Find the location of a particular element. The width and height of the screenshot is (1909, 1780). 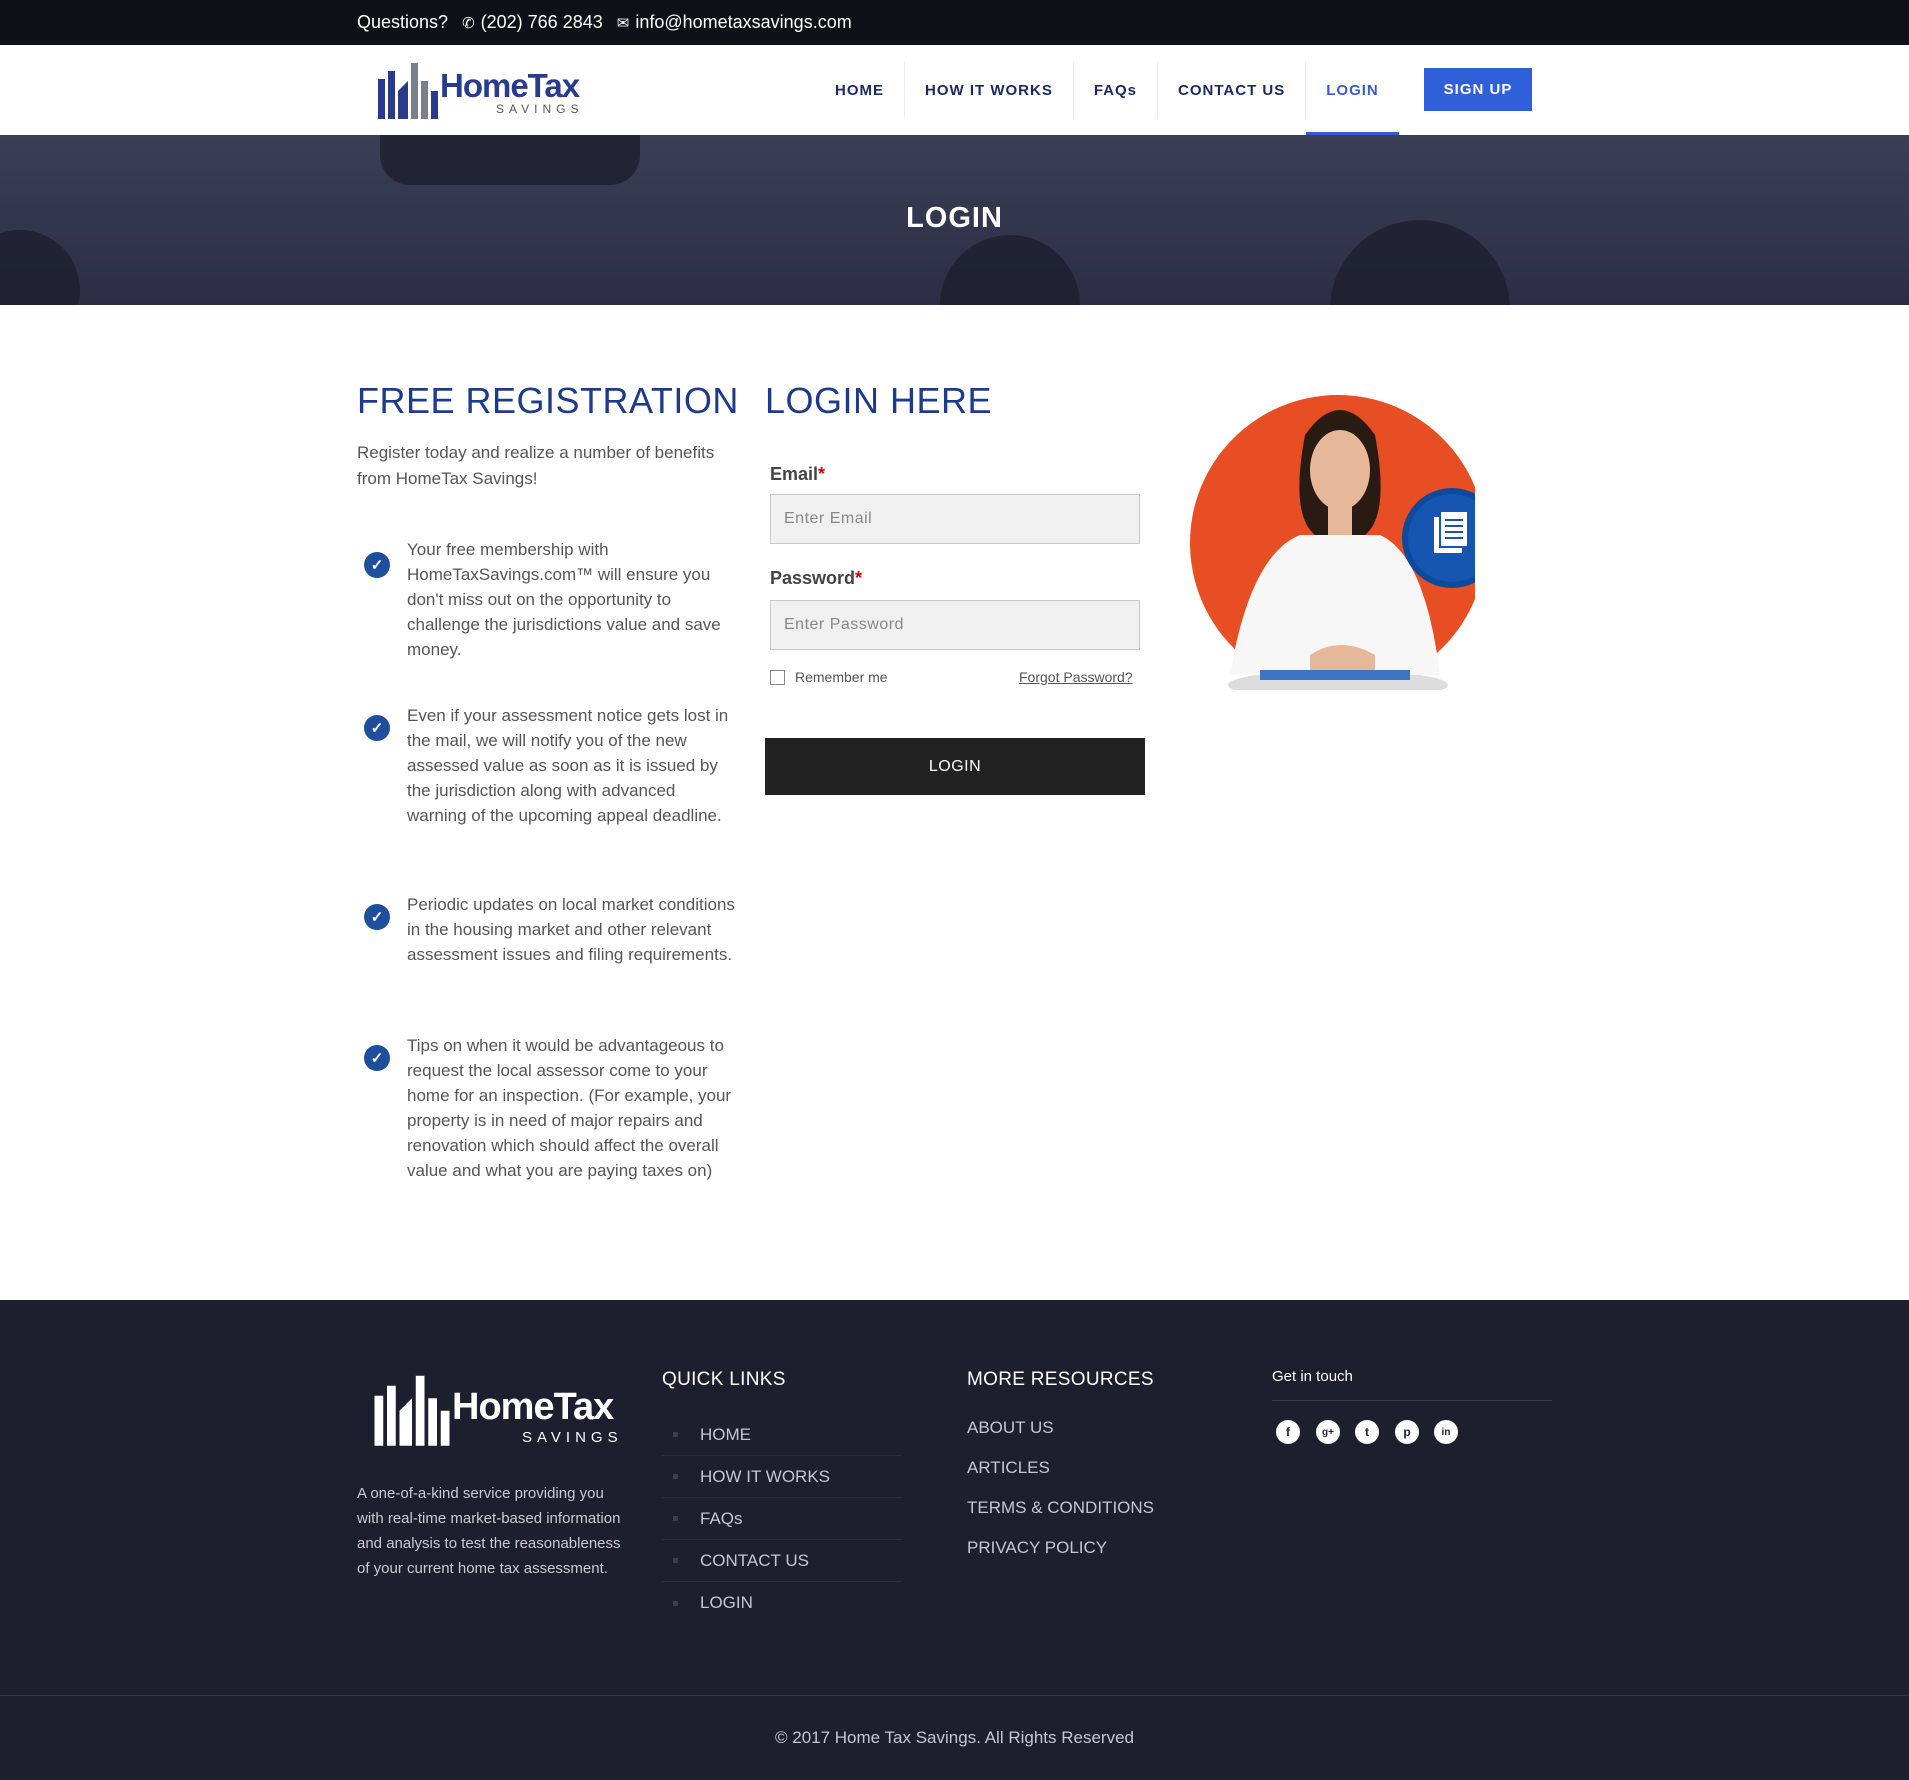

facebook-icon: f is located at coordinates (1288, 1432).